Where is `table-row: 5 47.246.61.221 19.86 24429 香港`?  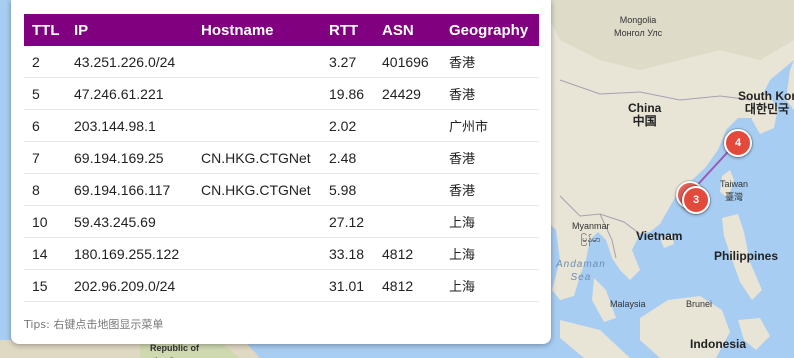
table-row: 5 47.246.61.221 19.86 24429 香港 is located at coordinates (281, 93).